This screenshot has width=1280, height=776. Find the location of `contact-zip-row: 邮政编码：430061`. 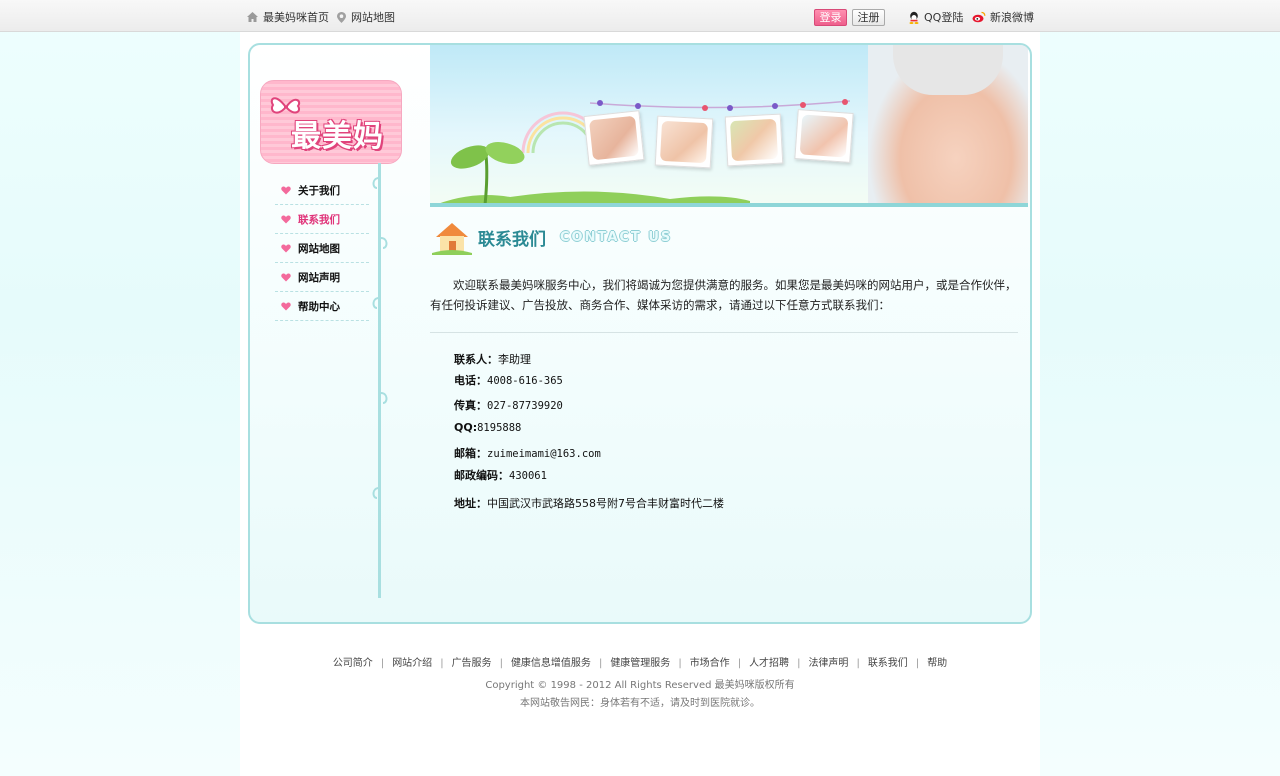

contact-zip-row: 邮政编码：430061 is located at coordinates (500, 475).